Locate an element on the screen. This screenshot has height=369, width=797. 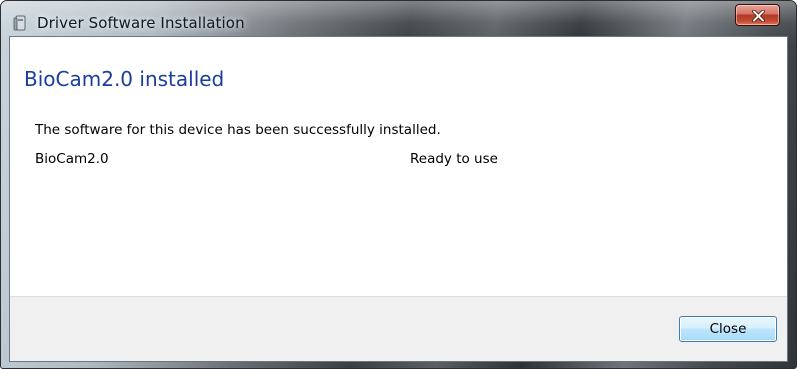
window-close-button is located at coordinates (757, 15).